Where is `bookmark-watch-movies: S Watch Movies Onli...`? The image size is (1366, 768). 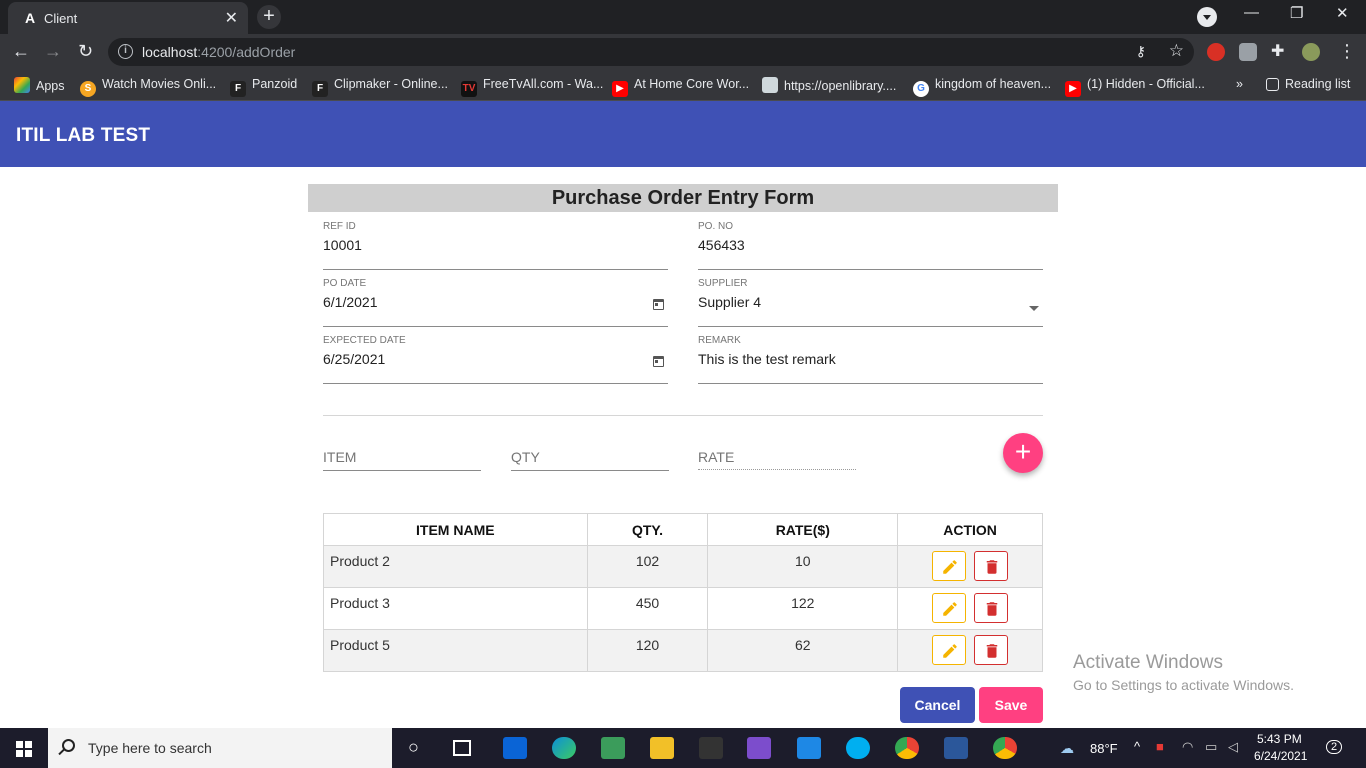 bookmark-watch-movies: S Watch Movies Onli... is located at coordinates (148, 87).